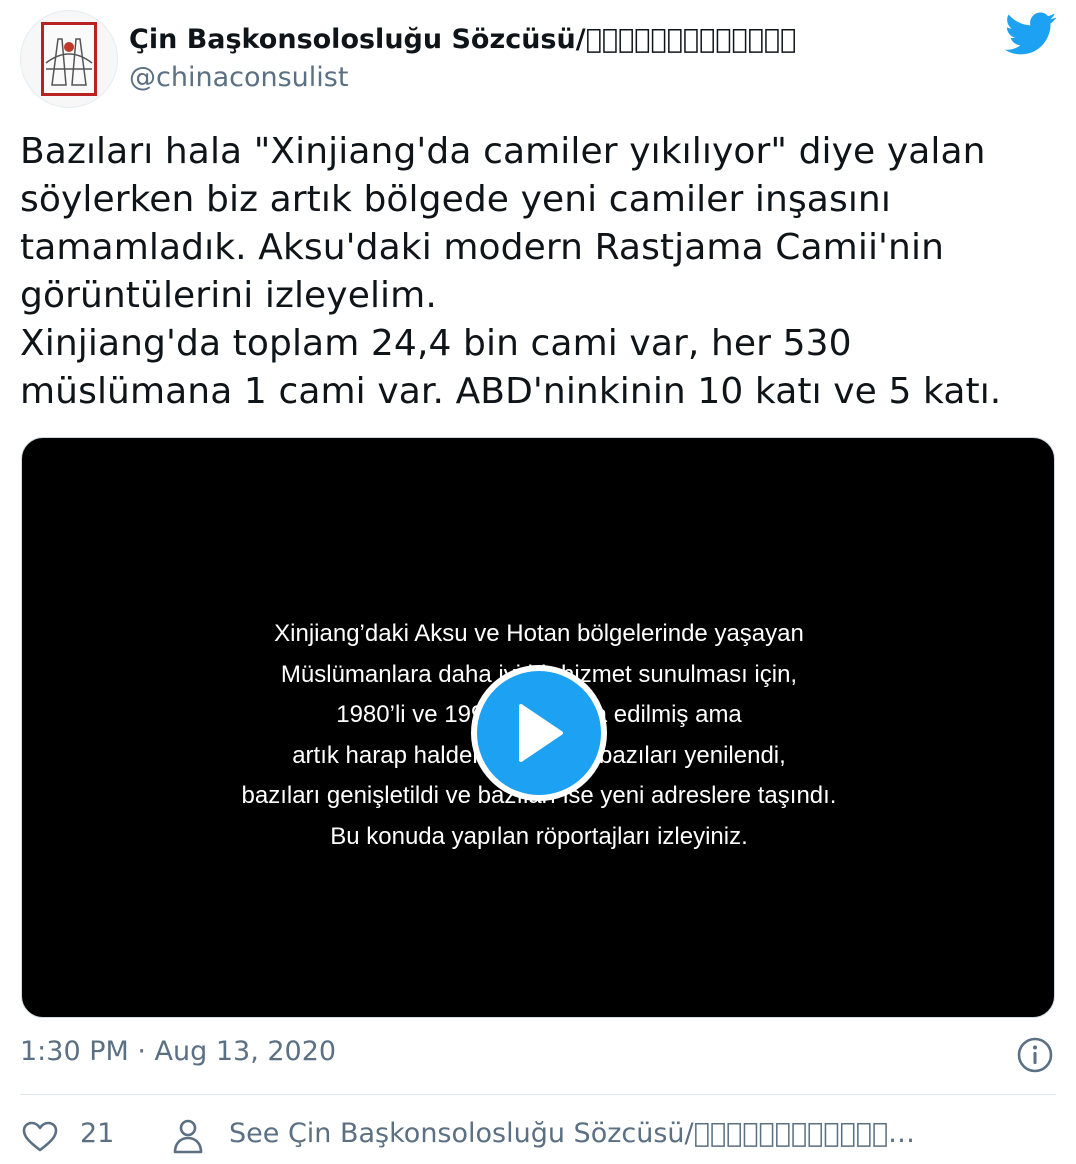  Describe the element at coordinates (40, 1137) in the screenshot. I see `heart-icon` at that location.